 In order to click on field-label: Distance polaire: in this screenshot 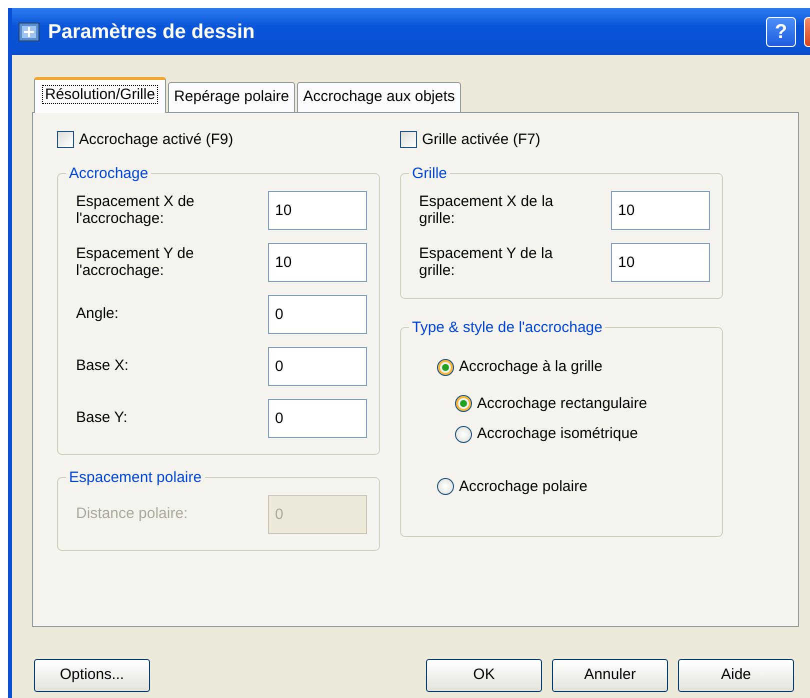, I will do `click(132, 514)`.